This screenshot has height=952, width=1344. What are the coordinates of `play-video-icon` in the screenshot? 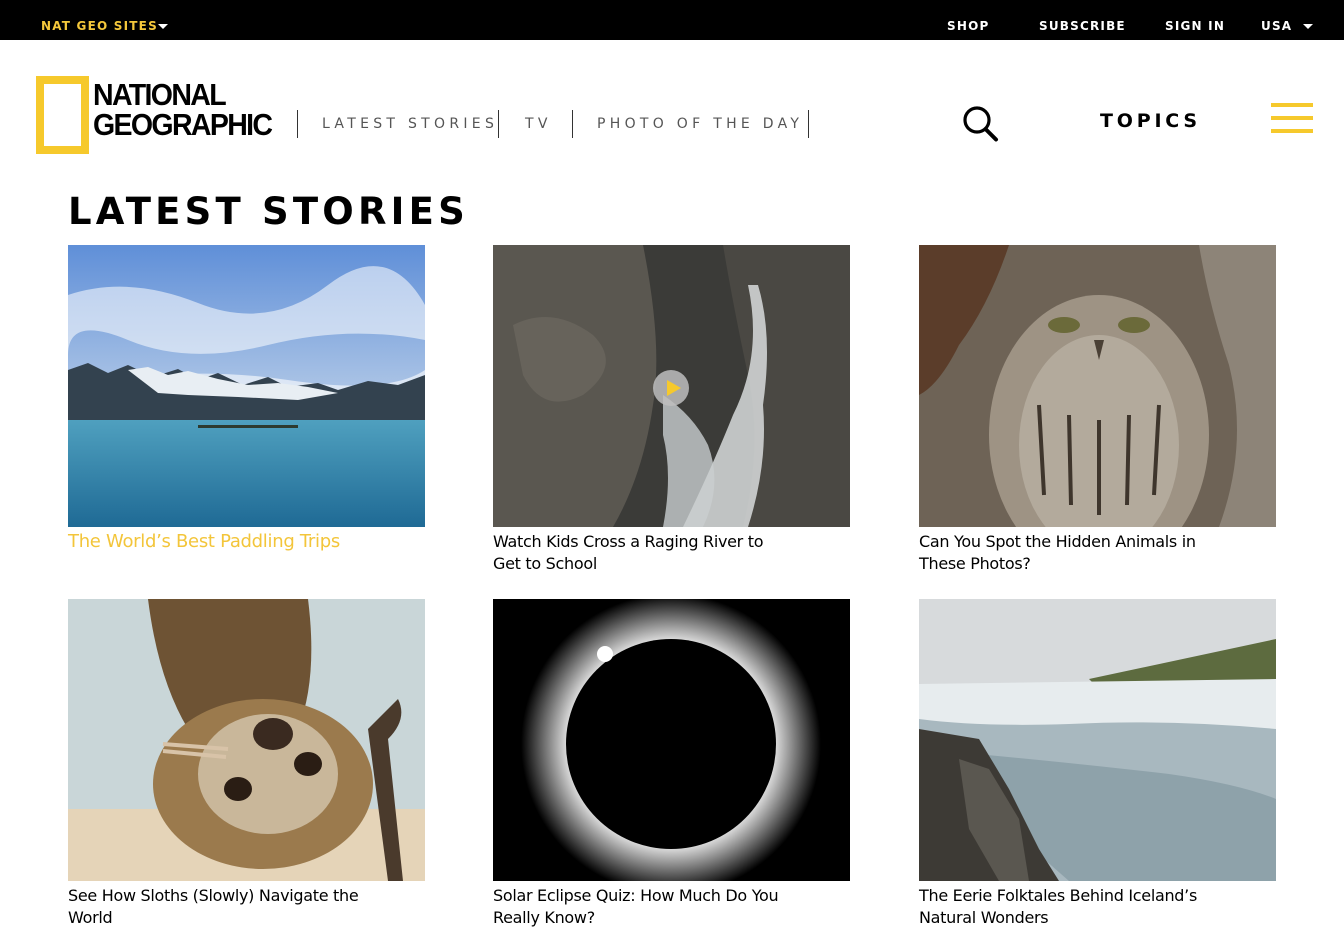 It's located at (671, 388).